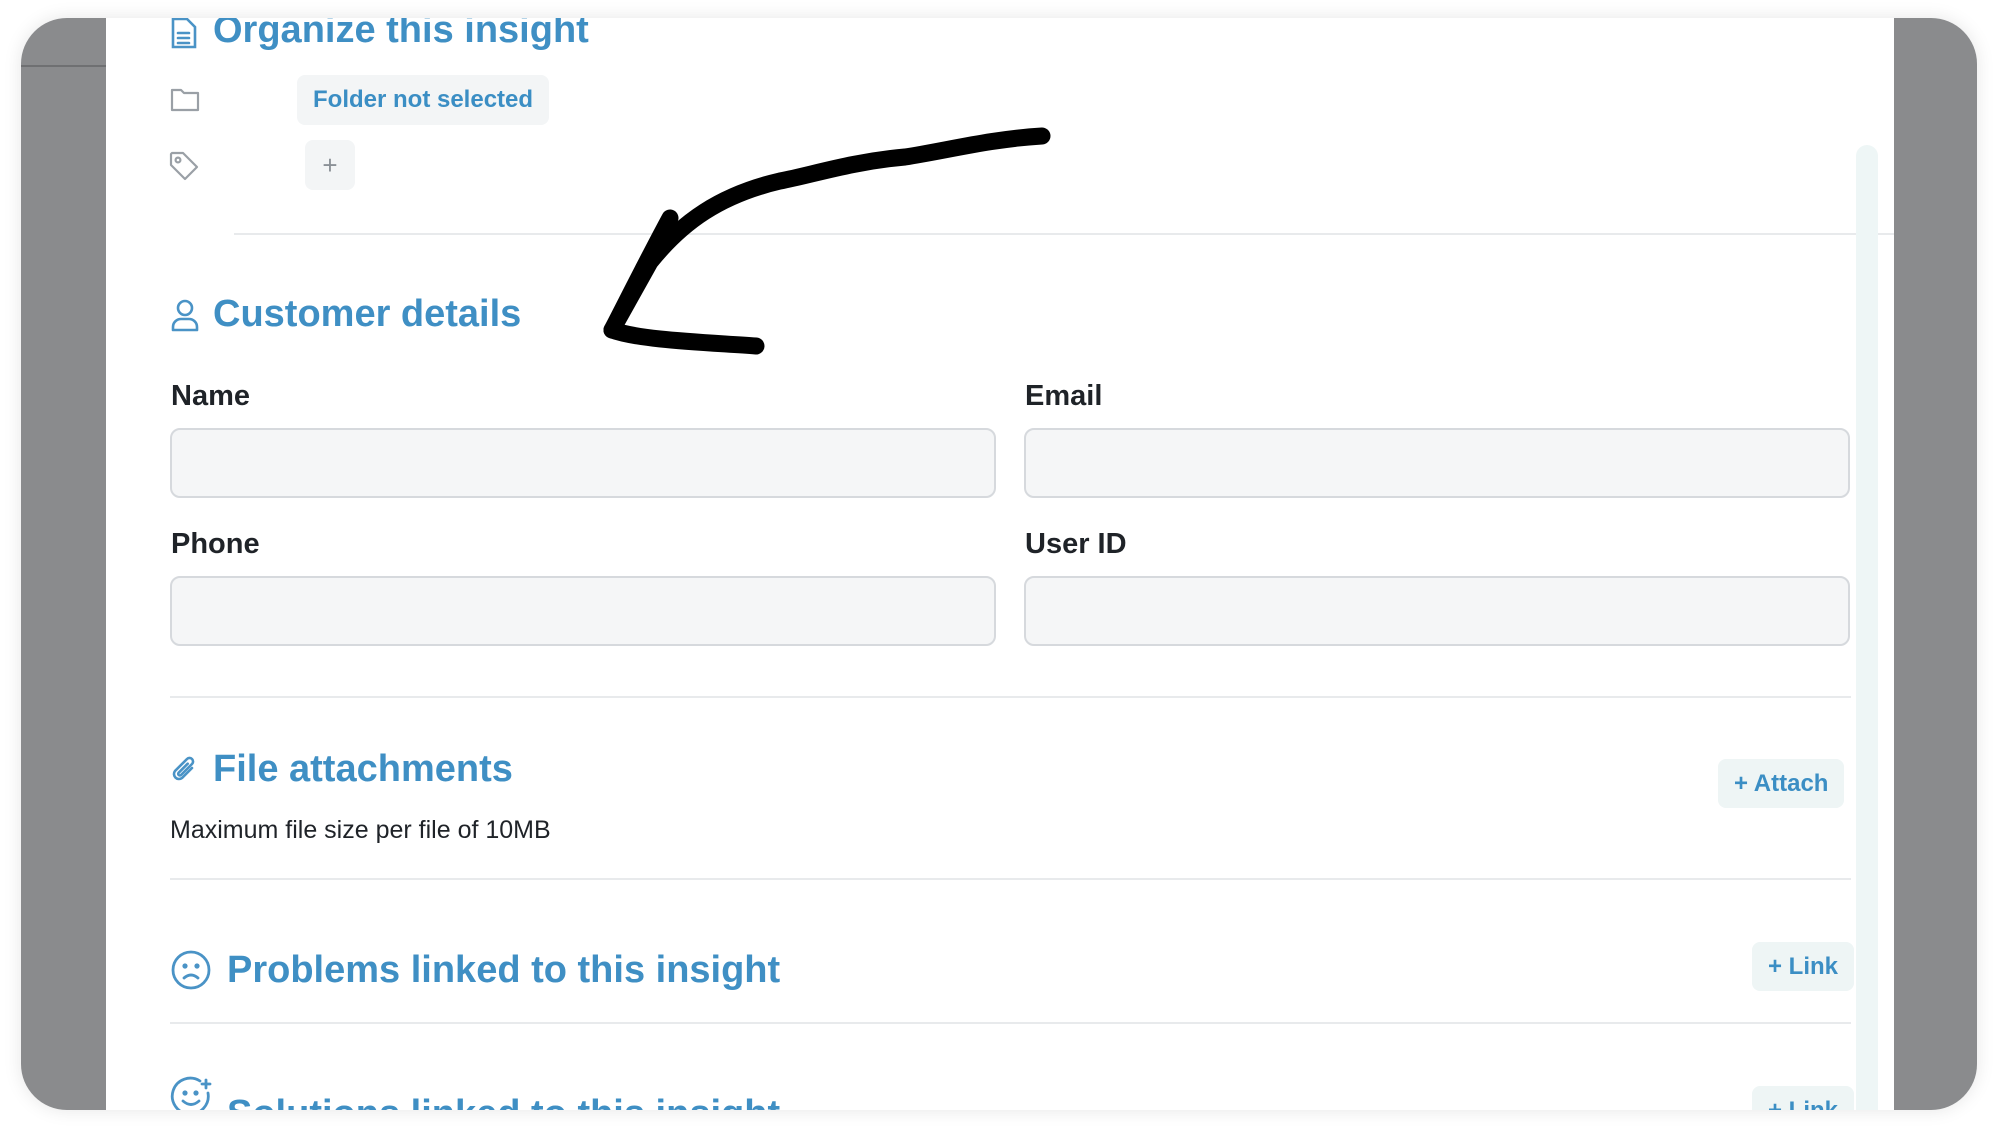 This screenshot has height=1137, width=2000. I want to click on attachments-section-title: File attachments, so click(363, 769).